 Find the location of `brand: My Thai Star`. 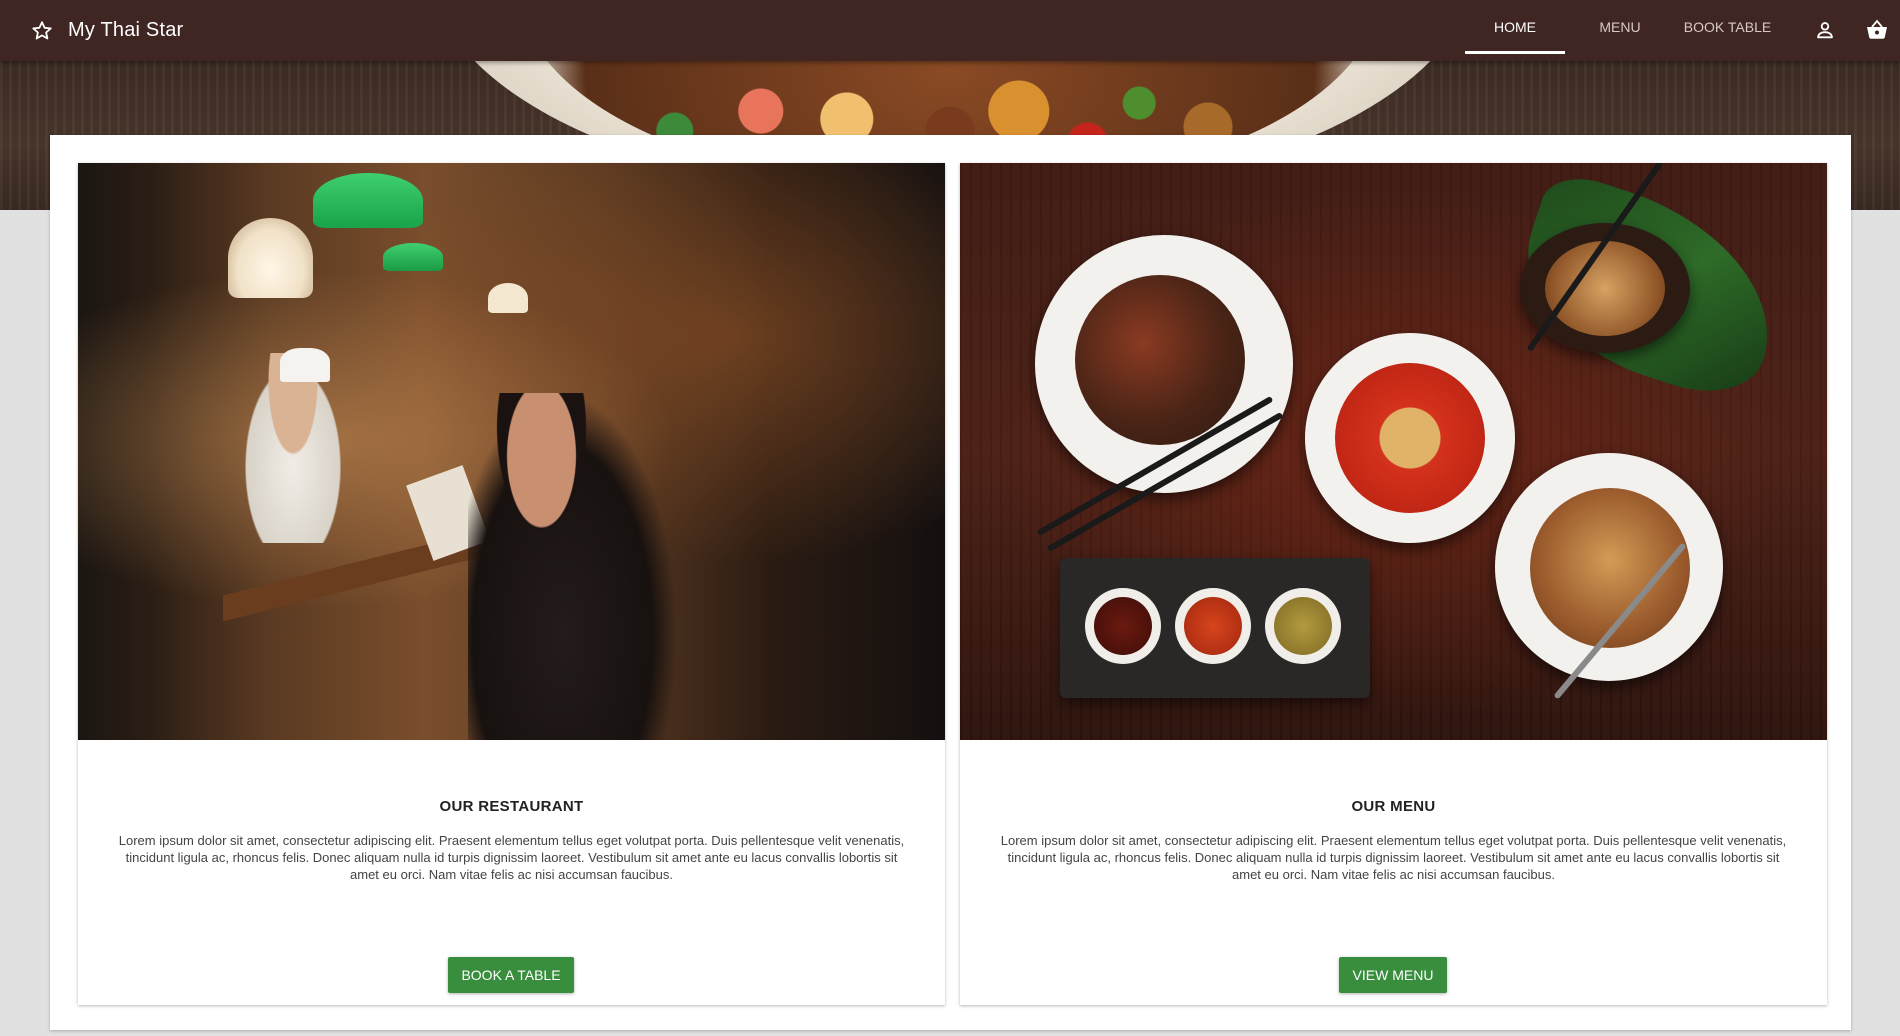

brand: My Thai Star is located at coordinates (106, 31).